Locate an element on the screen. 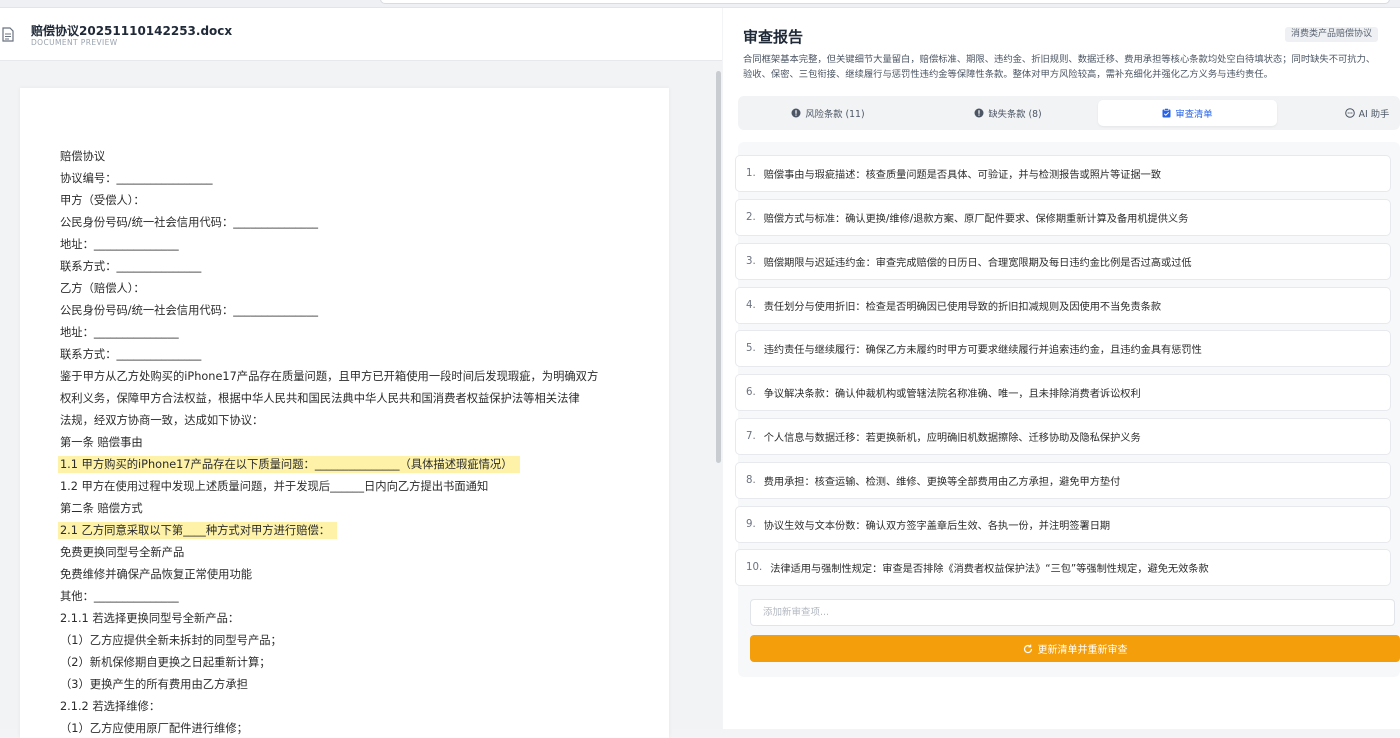 This screenshot has height=738, width=1400. doc-line: 2.1.1 若选择更换同型号全新产品： is located at coordinates (150, 618).